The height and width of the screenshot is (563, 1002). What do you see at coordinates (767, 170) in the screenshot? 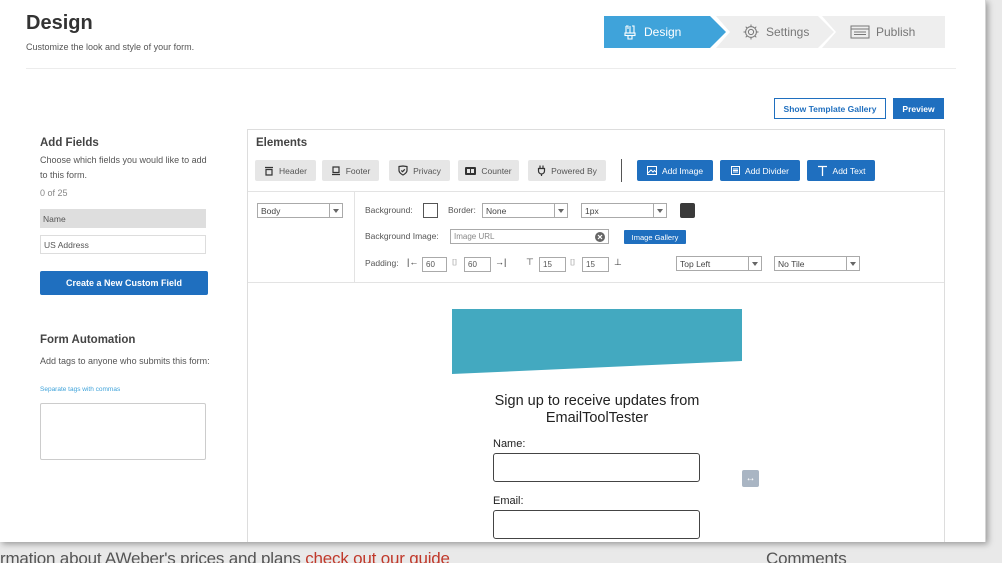
I see `add-divider-label: Add Divider` at bounding box center [767, 170].